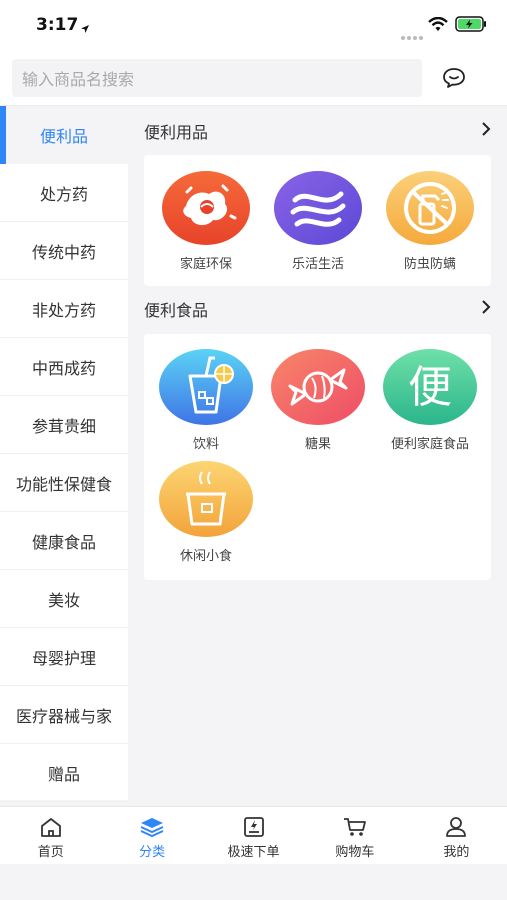 This screenshot has height=900, width=507. I want to click on bottom-tab-bar: 首页 分类 极速下单 购物车 我的, so click(253, 835).